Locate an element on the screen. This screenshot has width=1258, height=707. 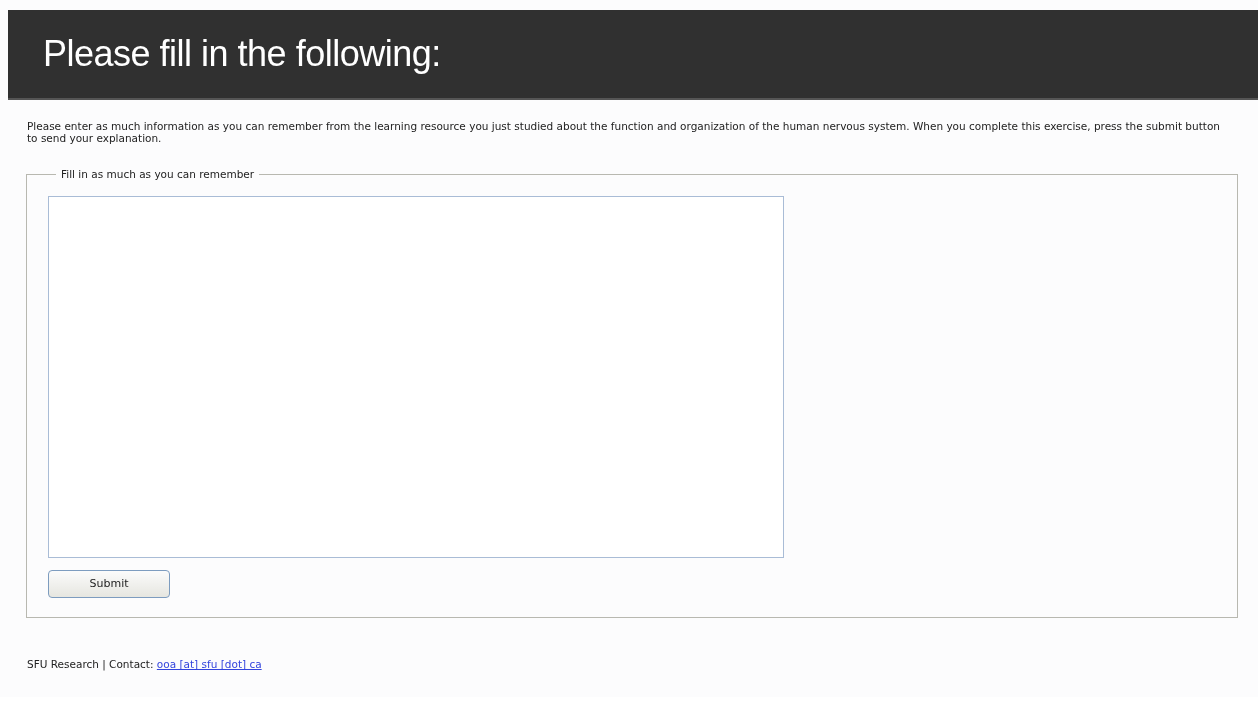
footer-text: SFU Research | Contact: is located at coordinates (90, 664).